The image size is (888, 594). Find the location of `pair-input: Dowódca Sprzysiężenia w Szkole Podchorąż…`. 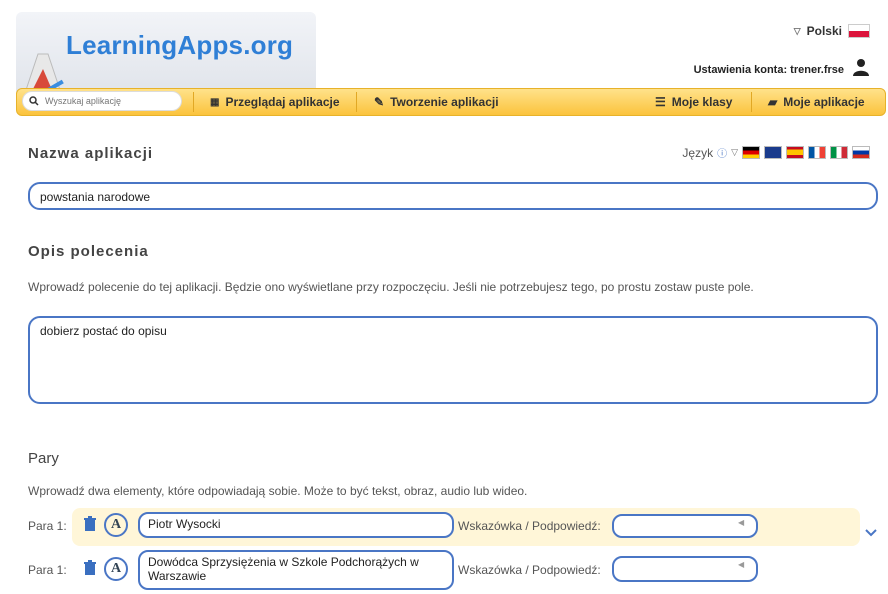

pair-input: Dowódca Sprzysiężenia w Szkole Podchorąż… is located at coordinates (296, 570).